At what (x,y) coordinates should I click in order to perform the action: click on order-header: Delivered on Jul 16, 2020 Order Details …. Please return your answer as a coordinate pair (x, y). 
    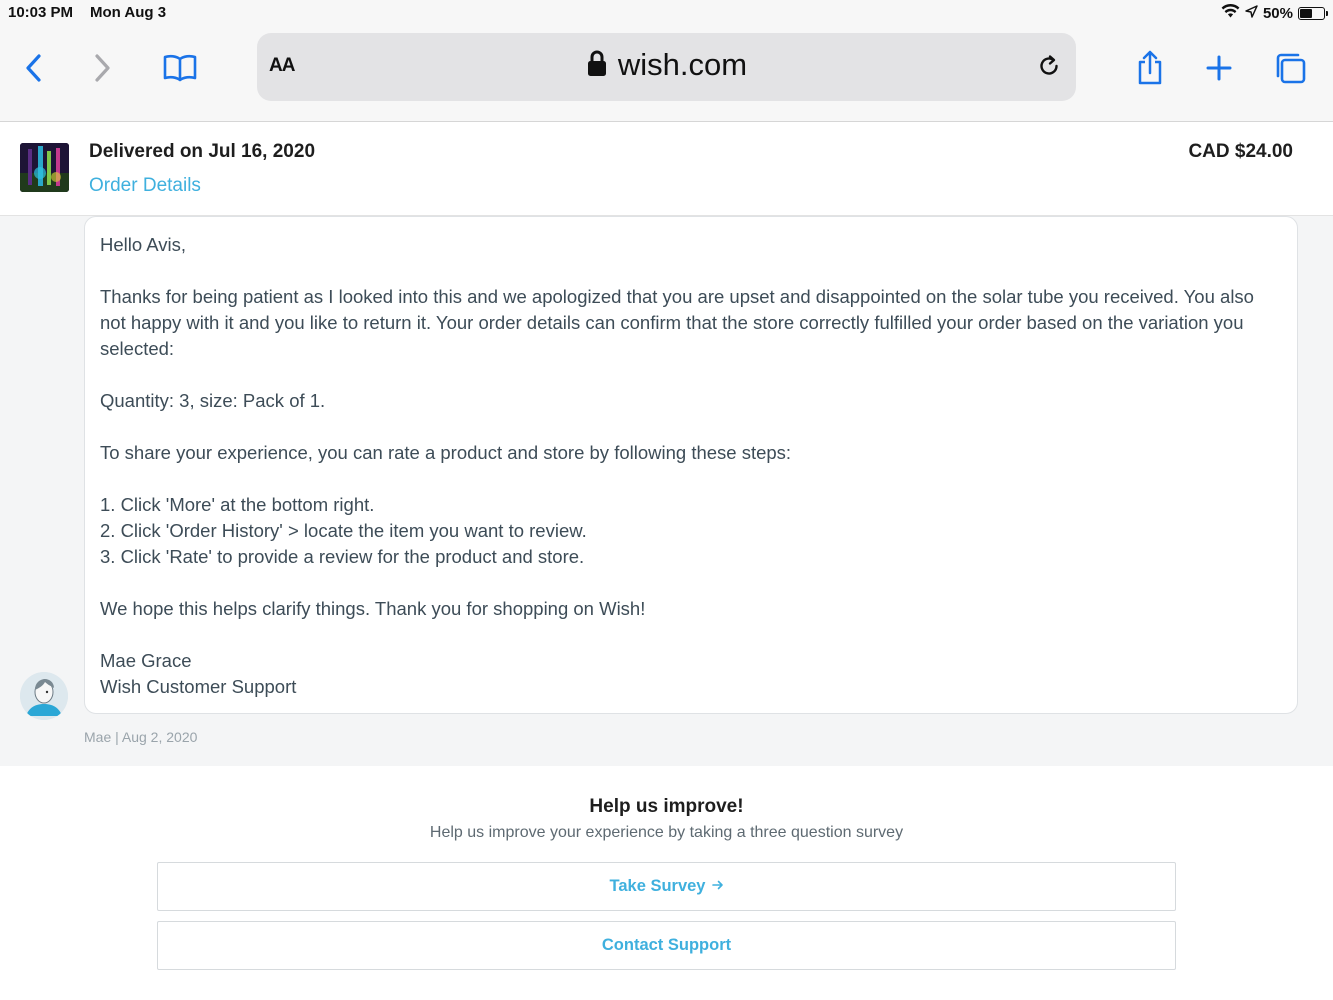
    Looking at the image, I should click on (666, 169).